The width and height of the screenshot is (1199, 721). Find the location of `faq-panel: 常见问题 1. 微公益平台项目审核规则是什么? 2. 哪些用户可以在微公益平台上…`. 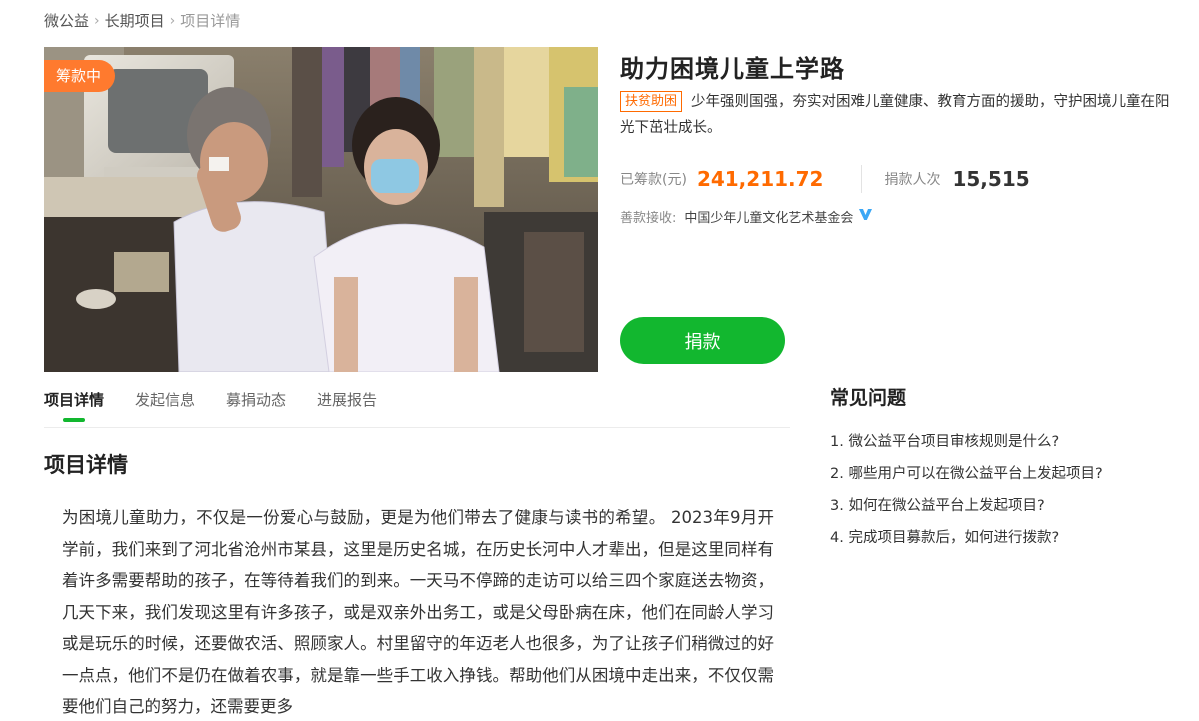

faq-panel: 常见问题 1. 微公益平台项目审核规则是什么? 2. 哪些用户可以在微公益平台上… is located at coordinates (1000, 468).